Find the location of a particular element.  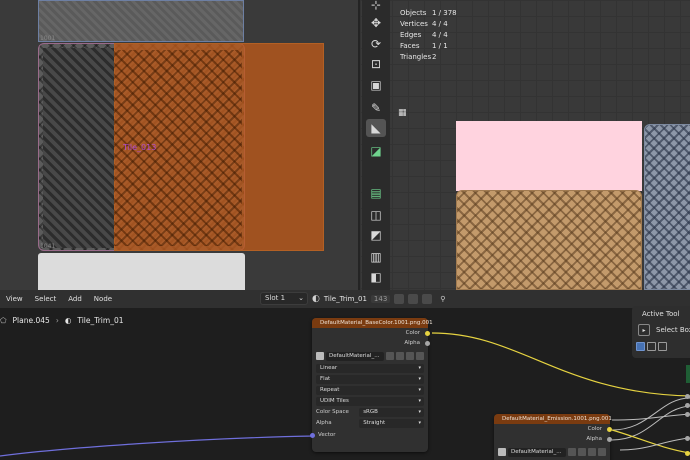

vector-input-socket is located at coordinates (312, 435).